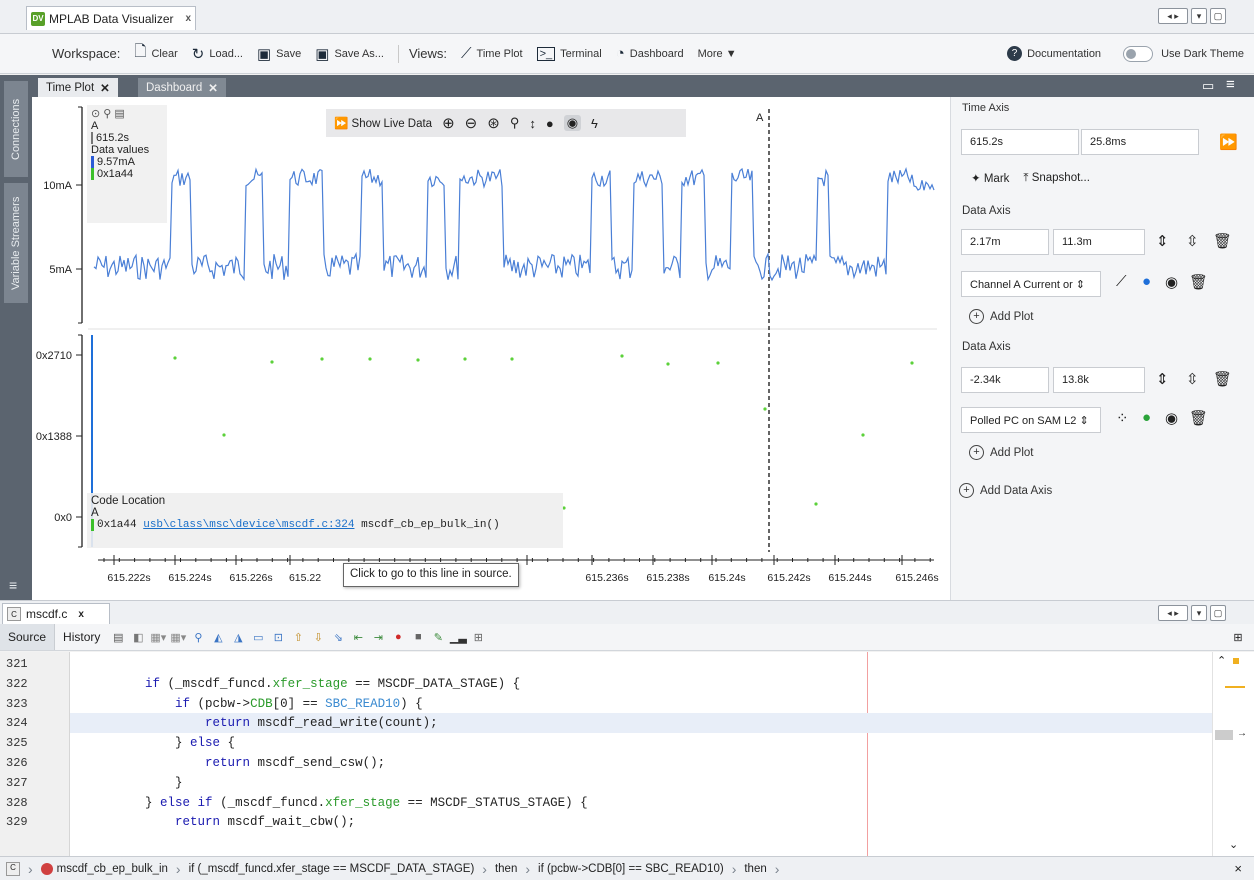 The height and width of the screenshot is (880, 1254). What do you see at coordinates (631, 869) in the screenshot?
I see `breadcrumb-item: if (pcbw->CDB[0] == SBC_READ10)` at bounding box center [631, 869].